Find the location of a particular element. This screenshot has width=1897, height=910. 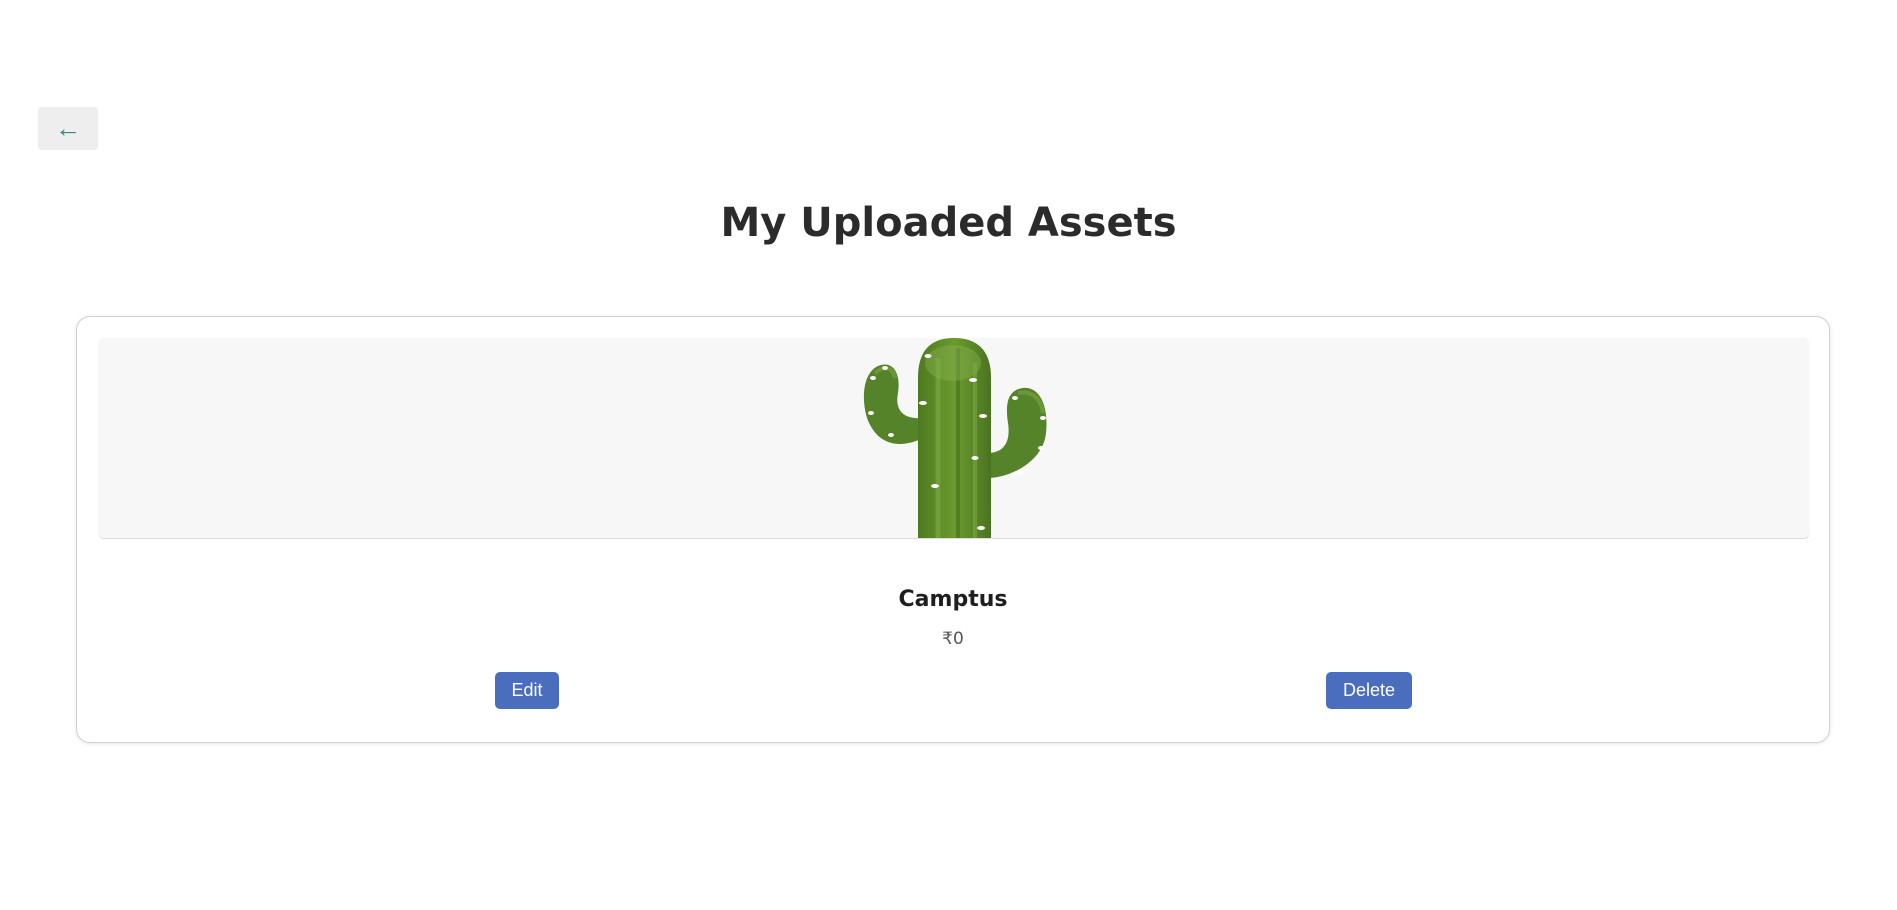

page-title: My Uploaded Assets is located at coordinates (948, 223).